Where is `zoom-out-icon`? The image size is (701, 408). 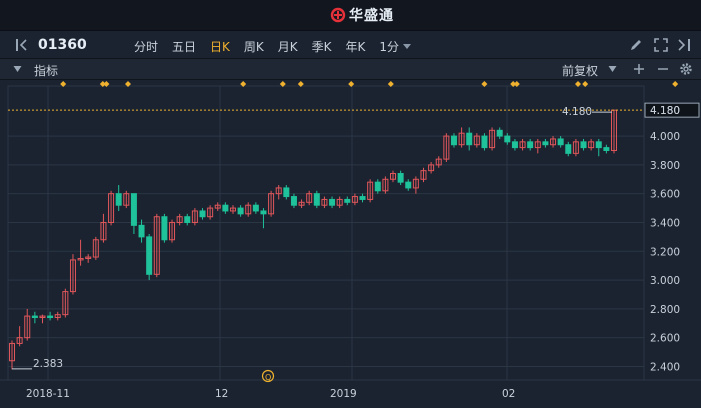
zoom-out-icon is located at coordinates (663, 69).